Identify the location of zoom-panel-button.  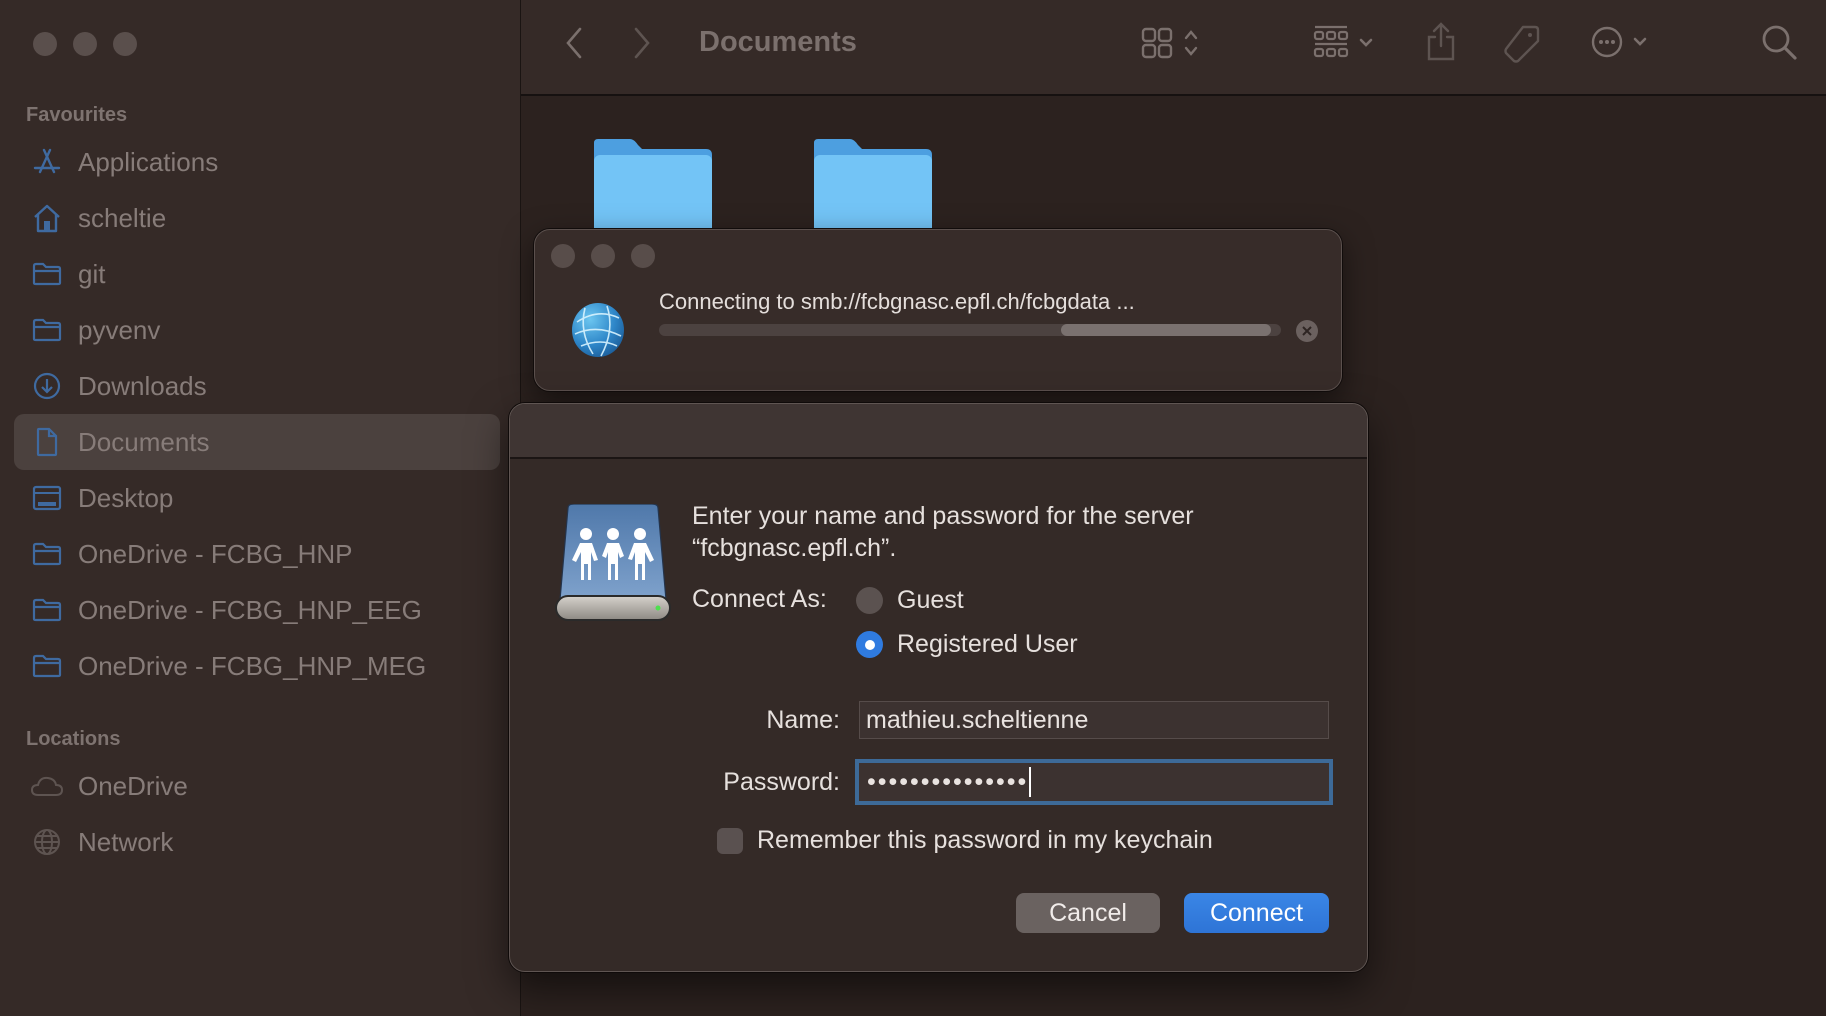
(643, 256).